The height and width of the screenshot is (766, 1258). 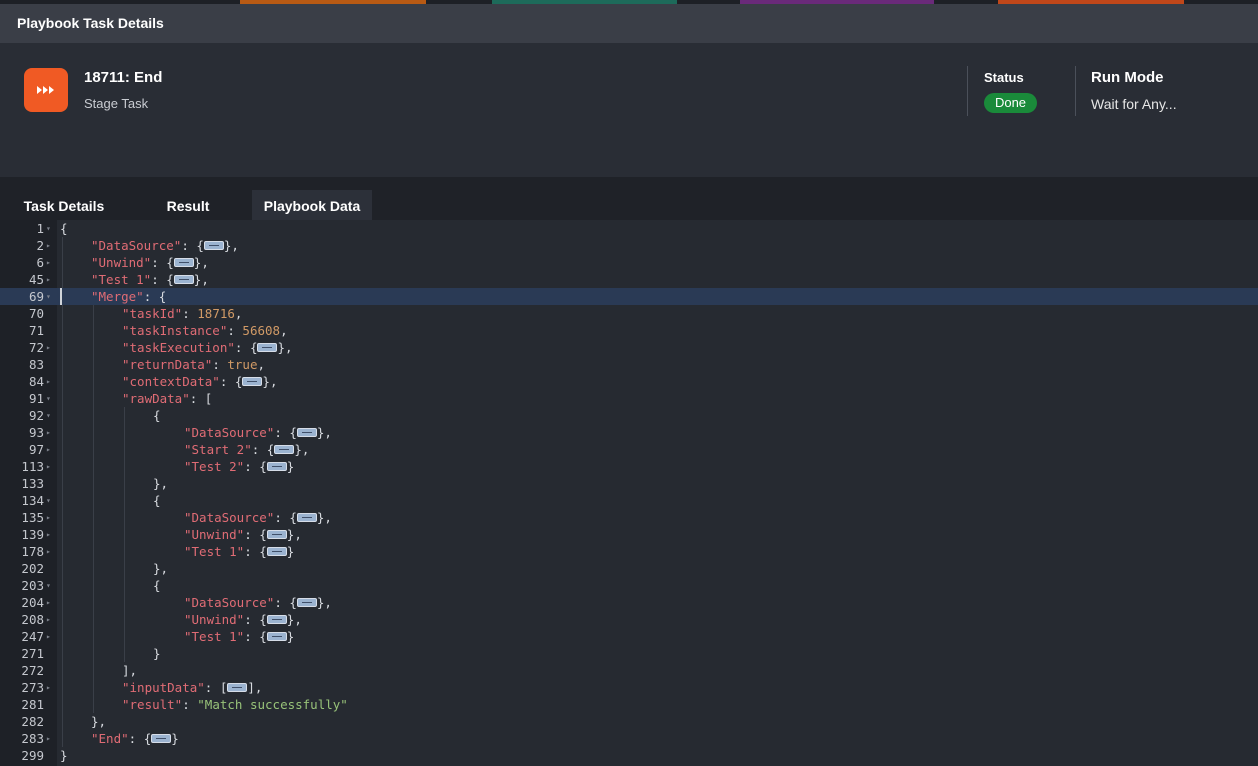 I want to click on code-line: 83 "returnData": true,, so click(x=629, y=364).